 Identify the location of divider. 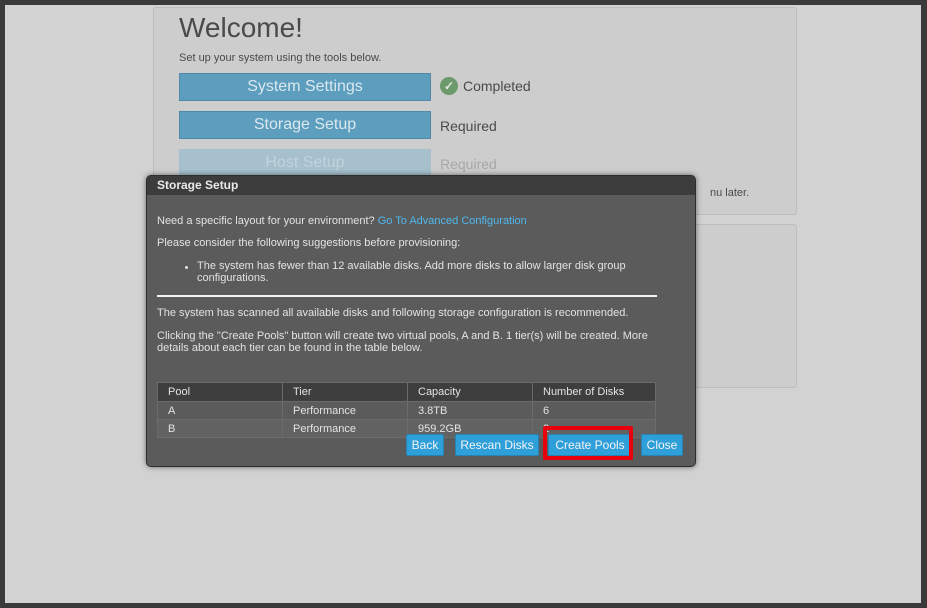
(407, 296).